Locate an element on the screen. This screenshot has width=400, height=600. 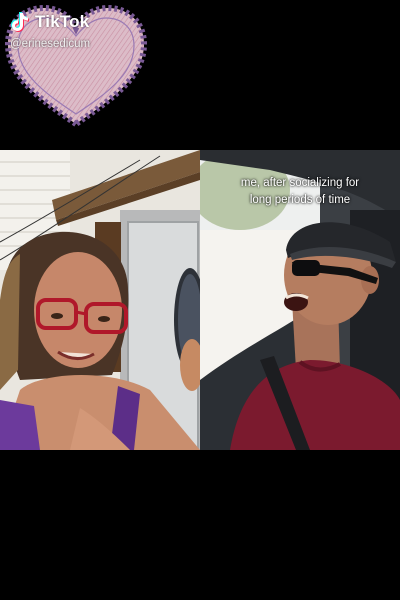
creator-handle: @erinesedicum is located at coordinates (50, 44).